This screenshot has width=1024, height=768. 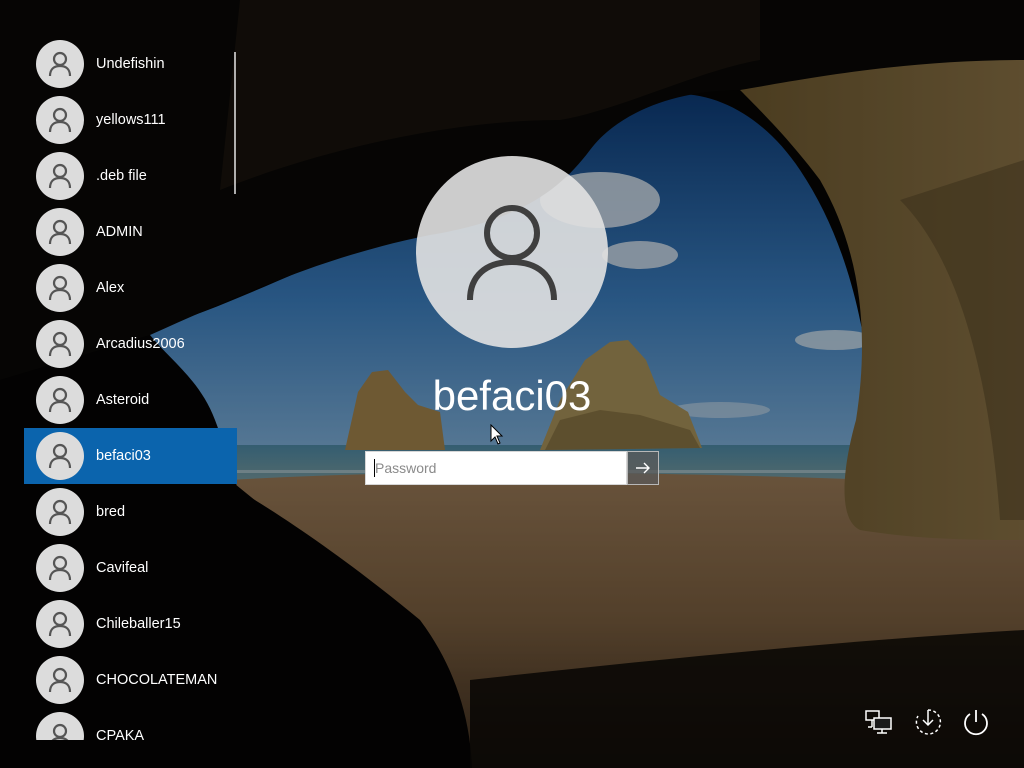 What do you see at coordinates (122, 568) in the screenshot?
I see `user-name: Cavifeal` at bounding box center [122, 568].